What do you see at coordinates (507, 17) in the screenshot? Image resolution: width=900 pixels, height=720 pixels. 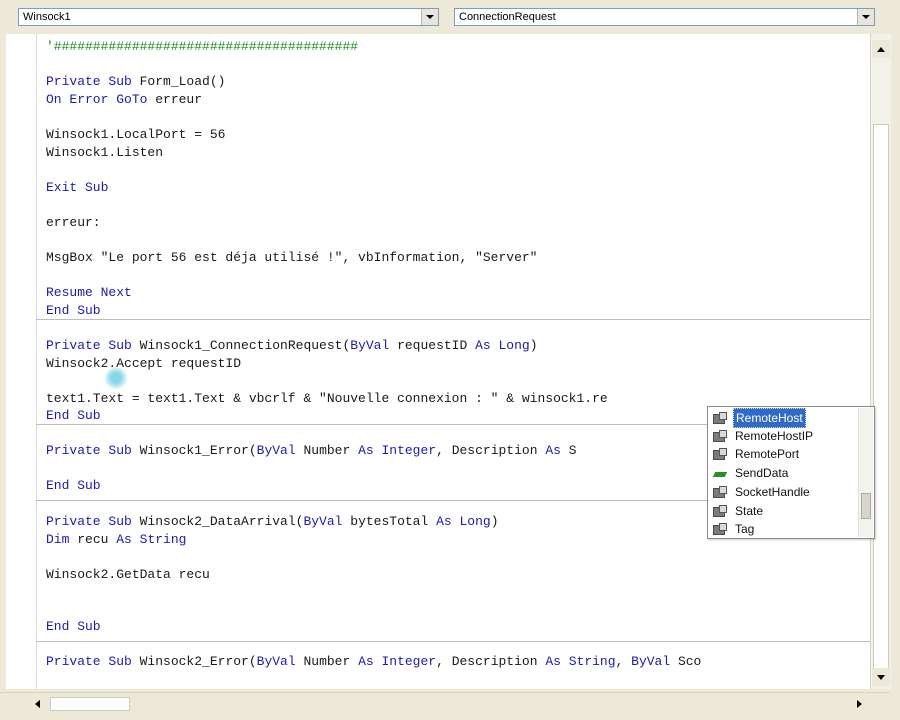 I see `procedure-combo-value: ConnectionRequest` at bounding box center [507, 17].